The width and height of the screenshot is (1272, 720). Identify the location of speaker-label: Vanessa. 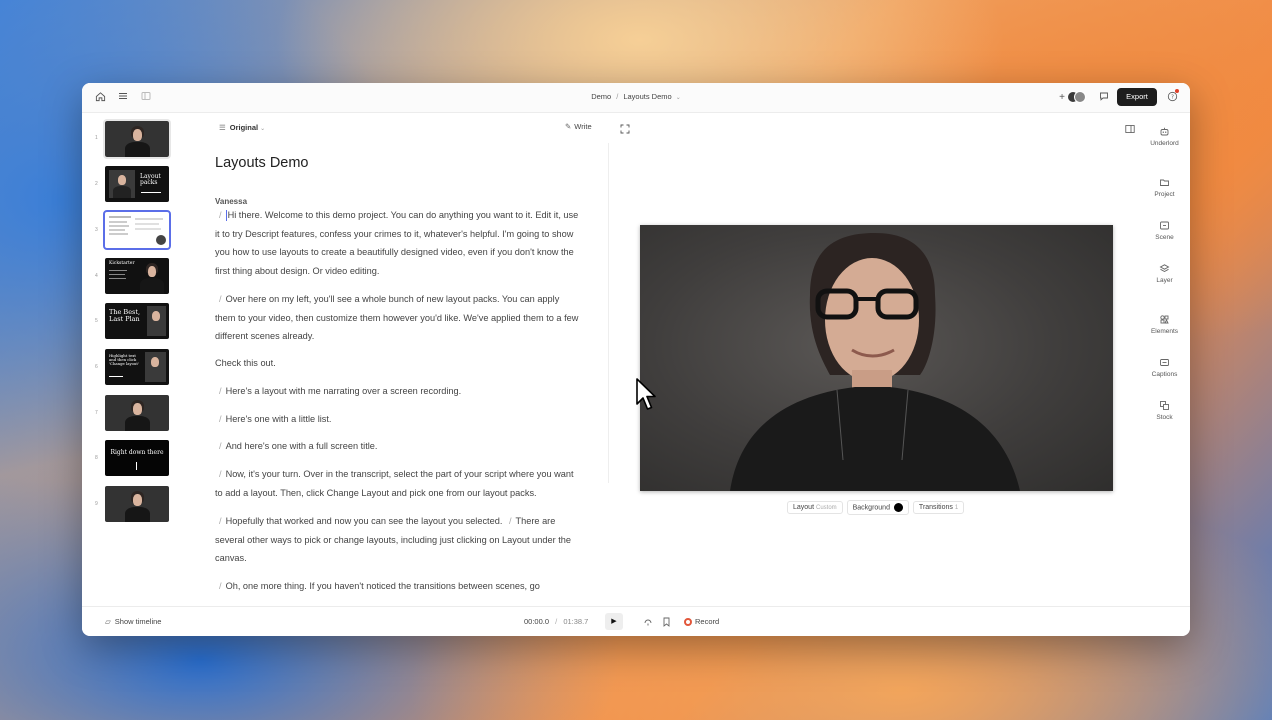
(231, 201).